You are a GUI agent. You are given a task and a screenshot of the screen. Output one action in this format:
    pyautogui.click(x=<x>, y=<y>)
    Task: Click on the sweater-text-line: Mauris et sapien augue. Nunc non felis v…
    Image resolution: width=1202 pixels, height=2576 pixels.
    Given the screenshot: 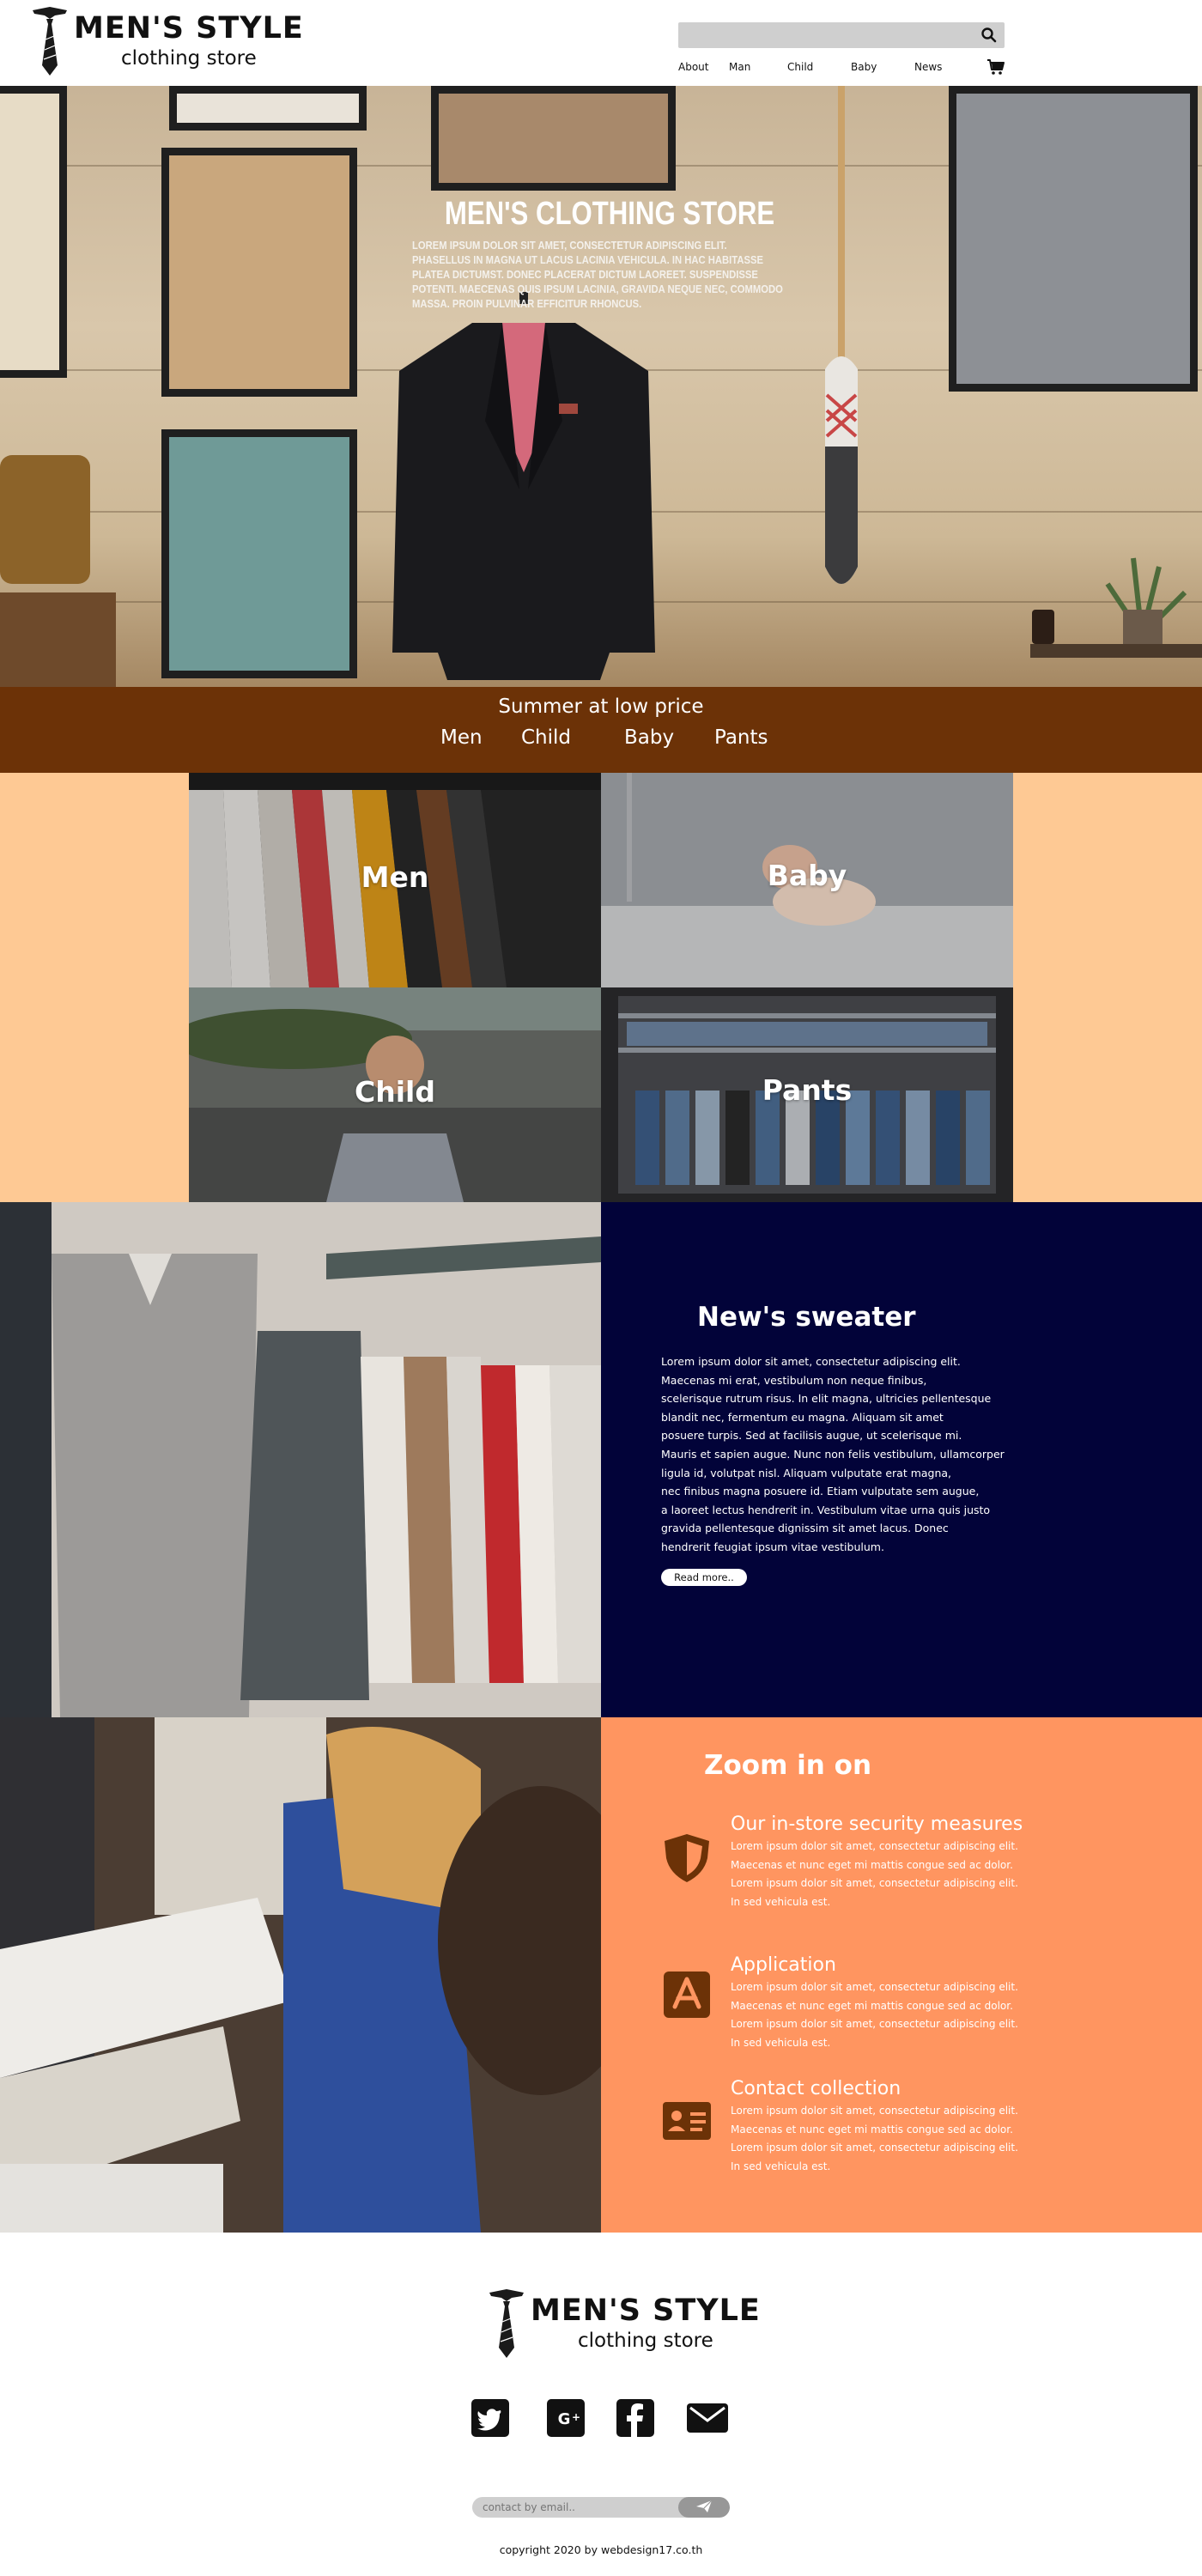 What is the action you would take?
    pyautogui.click(x=833, y=1454)
    